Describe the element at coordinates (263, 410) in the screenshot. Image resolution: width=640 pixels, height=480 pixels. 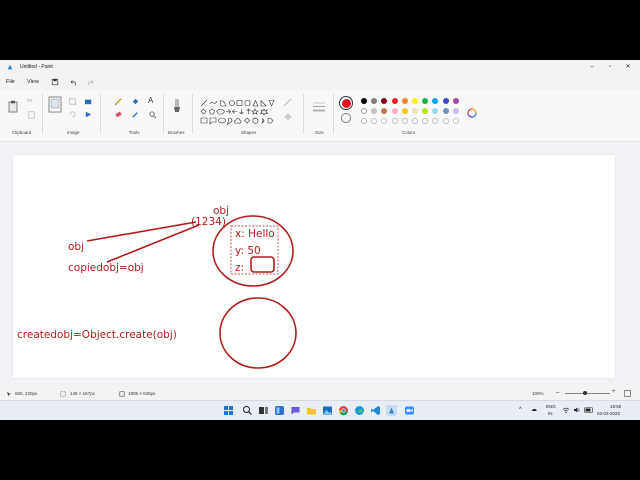
I see `task-view-icon` at that location.